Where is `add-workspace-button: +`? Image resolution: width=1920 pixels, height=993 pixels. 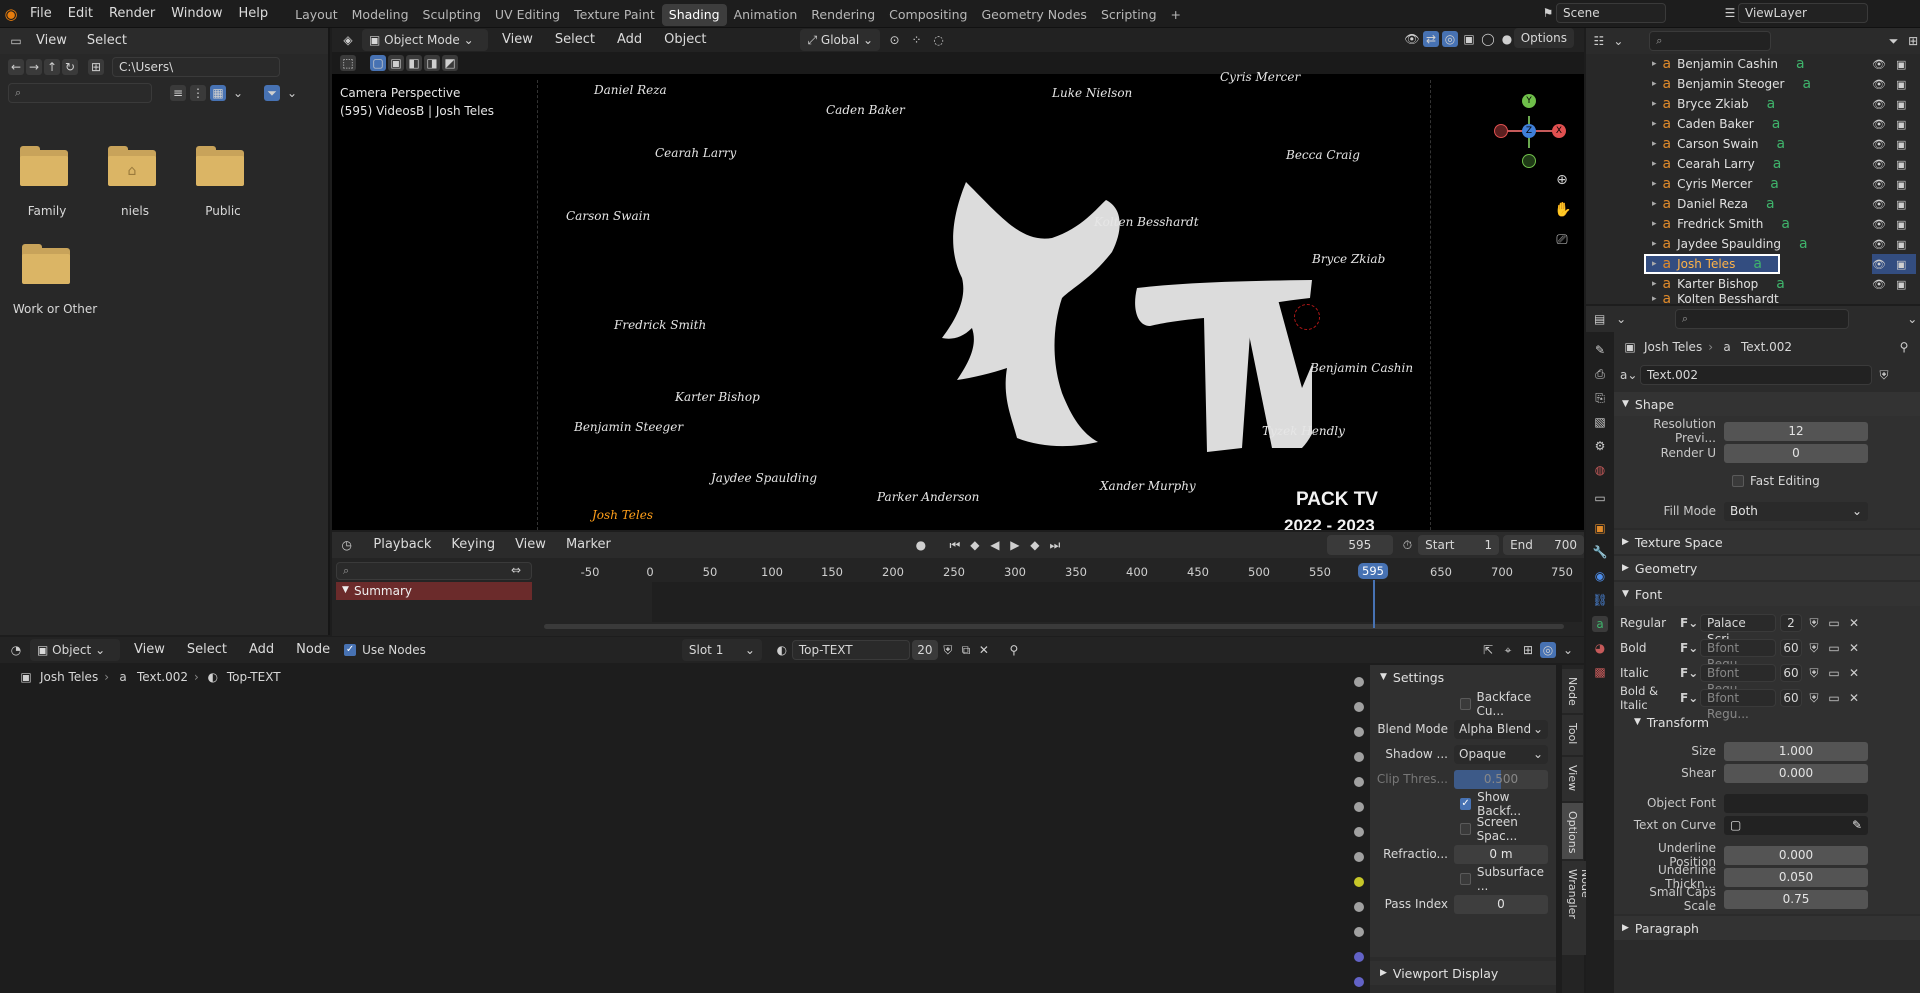 add-workspace-button: + is located at coordinates (1176, 15).